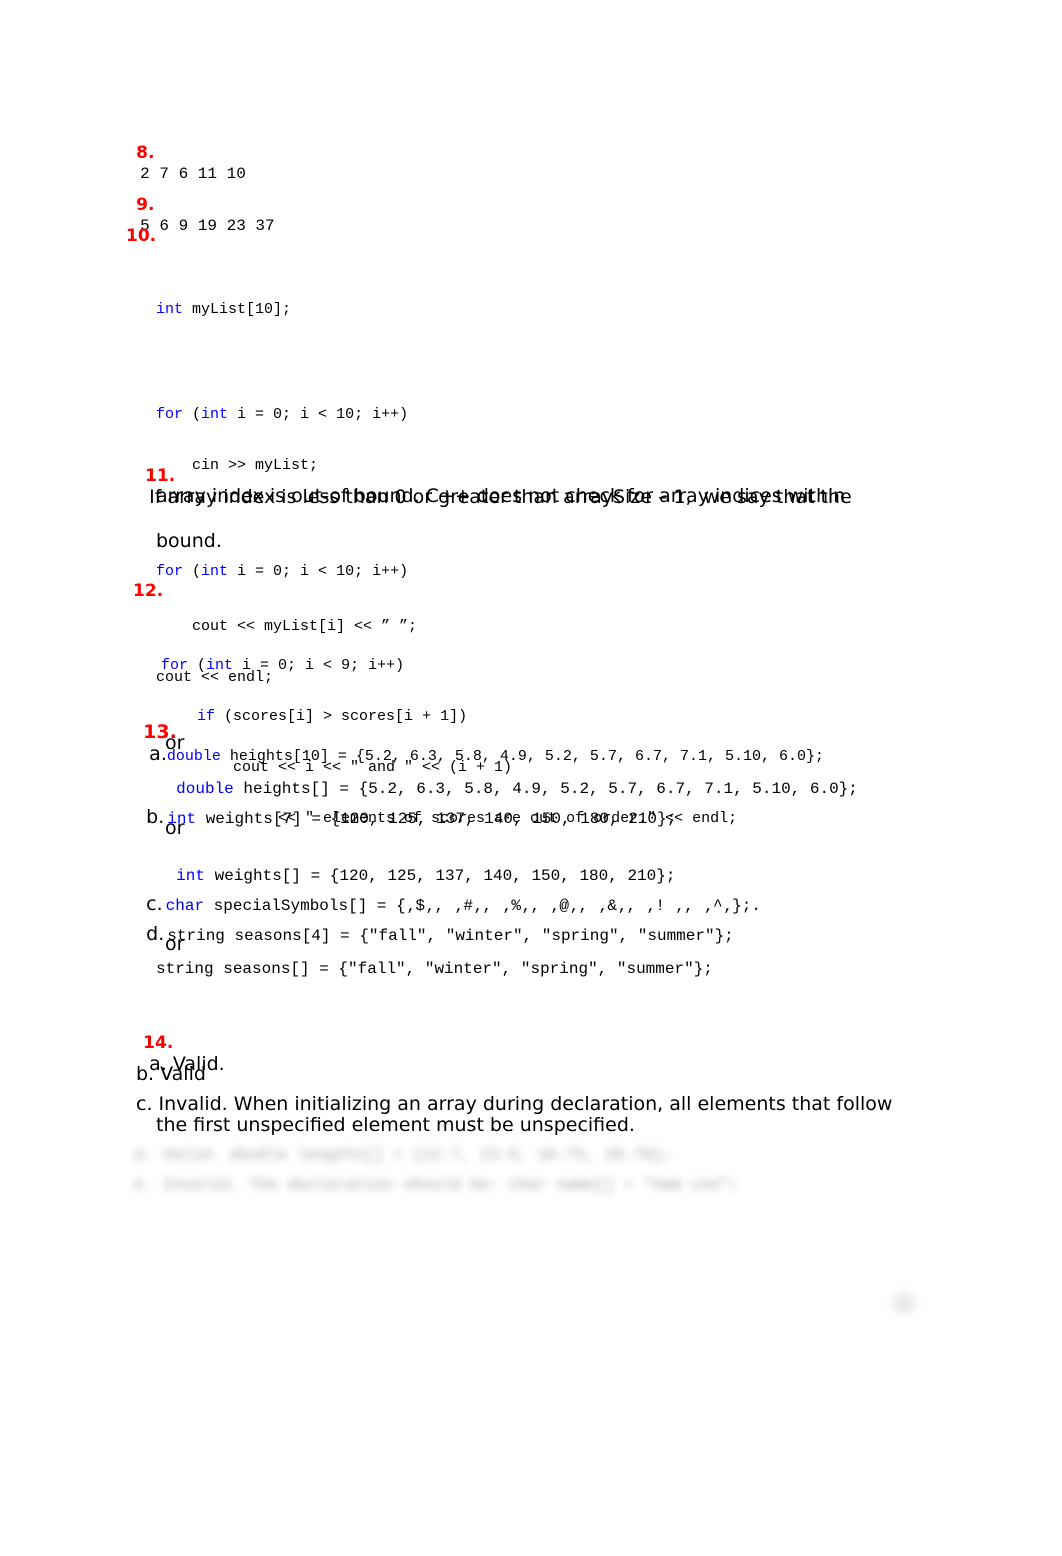 The width and height of the screenshot is (1062, 1556). I want to click on item-label: d., so click(155, 934).